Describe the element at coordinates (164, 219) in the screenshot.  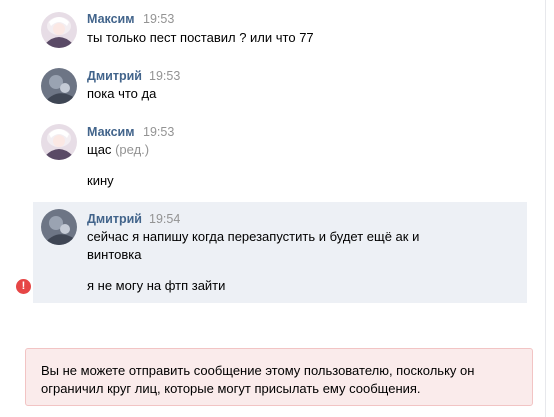
I see `message-time: 19:54` at that location.